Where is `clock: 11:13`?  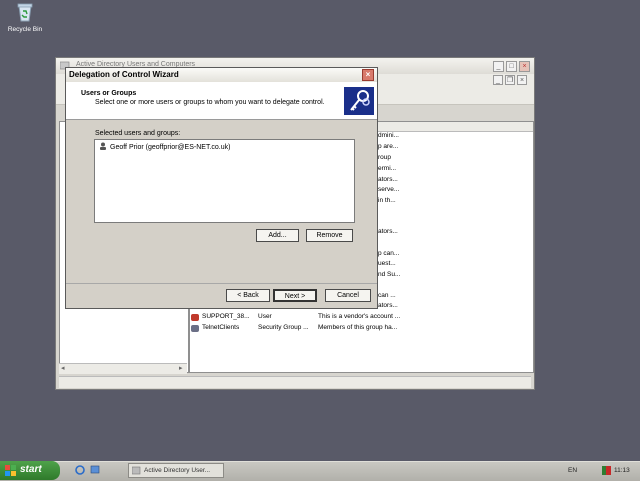 clock: 11:13 is located at coordinates (622, 470).